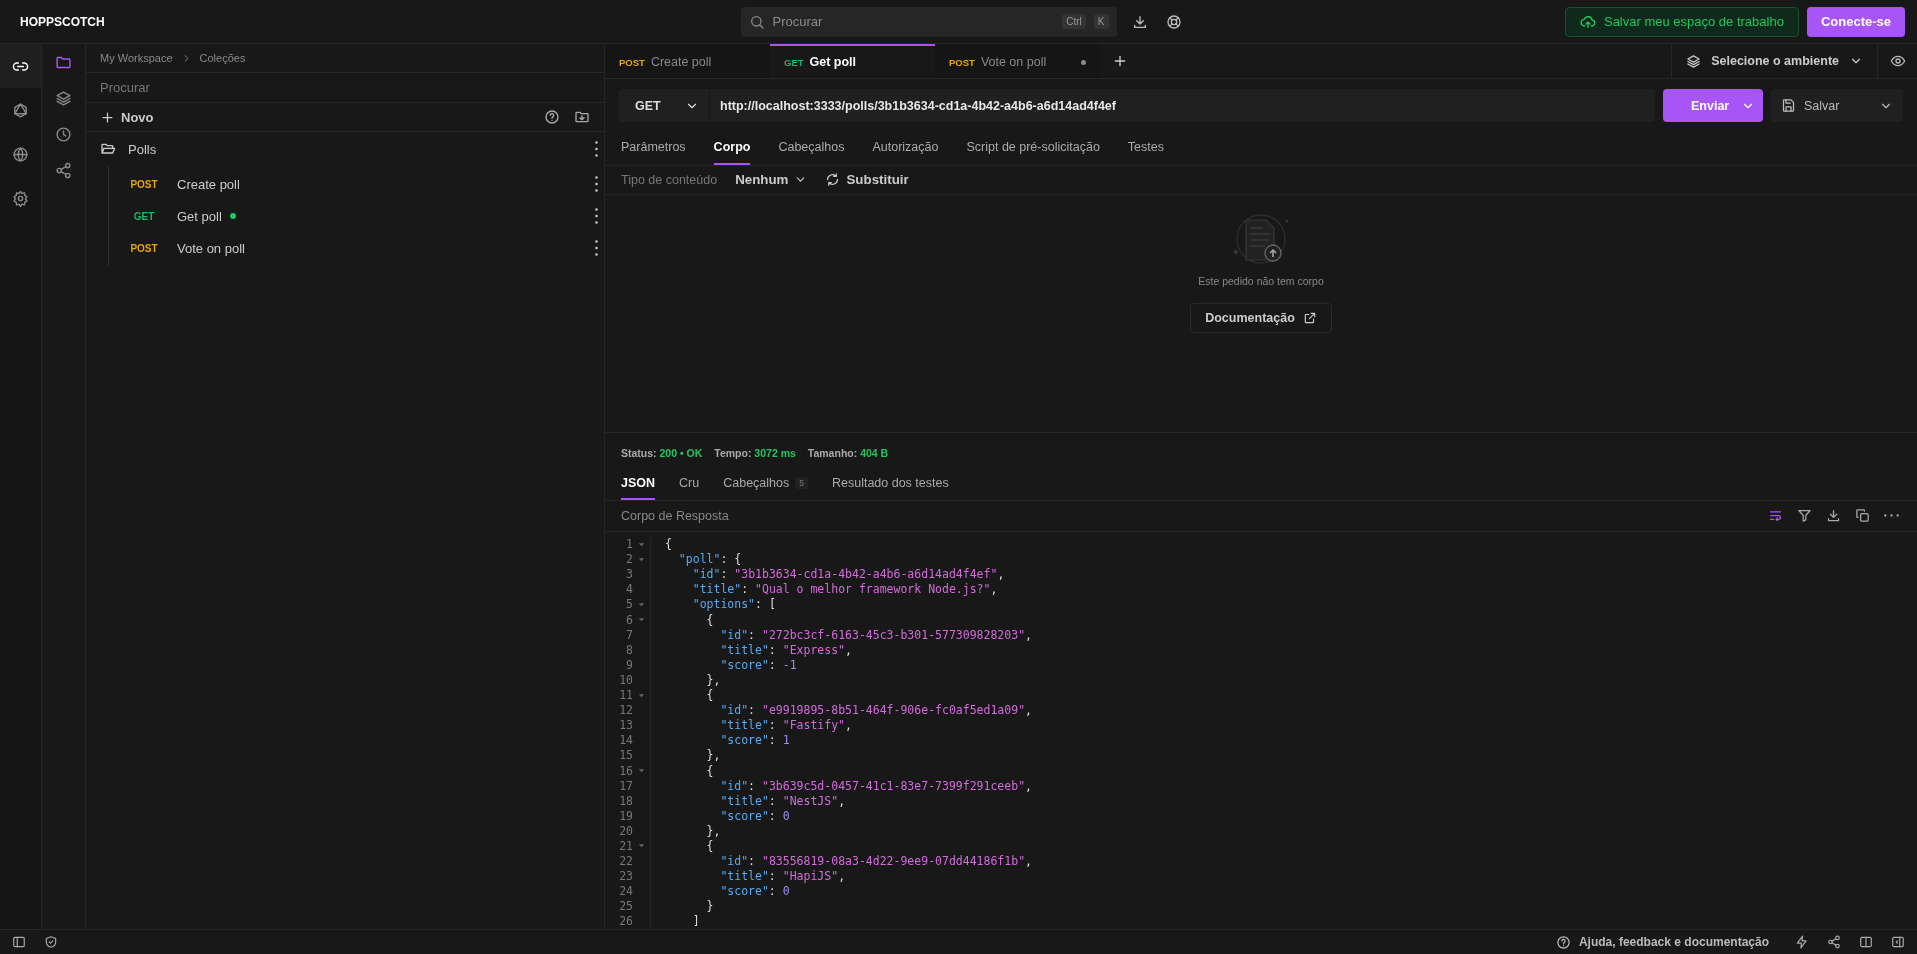 This screenshot has width=1917, height=954. What do you see at coordinates (20, 154) in the screenshot?
I see `globe-icon` at bounding box center [20, 154].